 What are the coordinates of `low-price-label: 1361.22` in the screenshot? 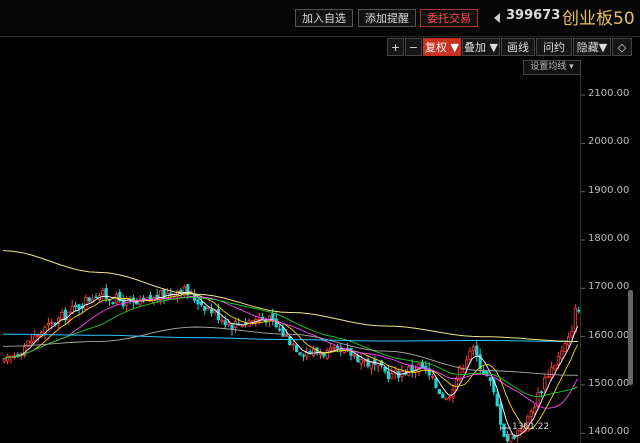 It's located at (531, 427).